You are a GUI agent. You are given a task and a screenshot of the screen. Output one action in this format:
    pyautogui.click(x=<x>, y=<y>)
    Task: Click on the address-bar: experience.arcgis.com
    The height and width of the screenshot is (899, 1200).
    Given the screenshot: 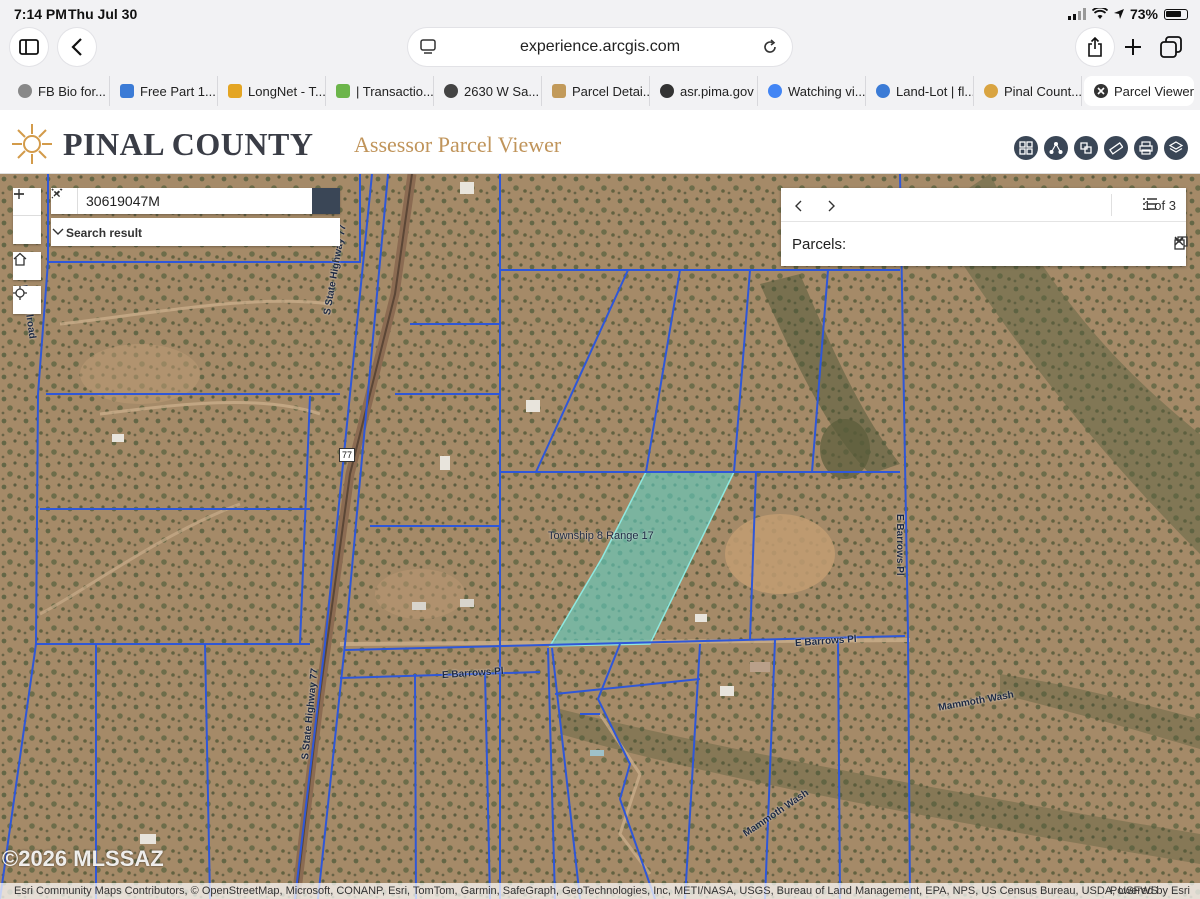 What is the action you would take?
    pyautogui.click(x=600, y=47)
    